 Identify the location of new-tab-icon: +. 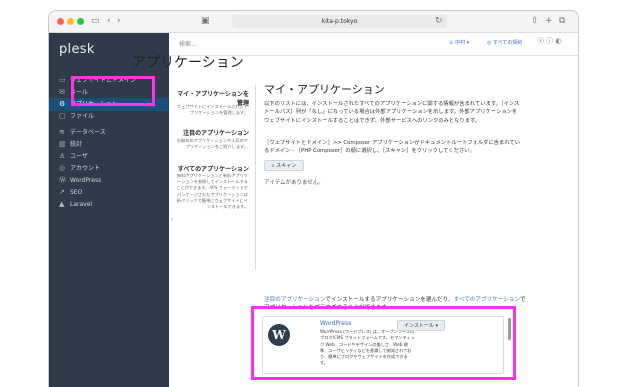
(549, 21).